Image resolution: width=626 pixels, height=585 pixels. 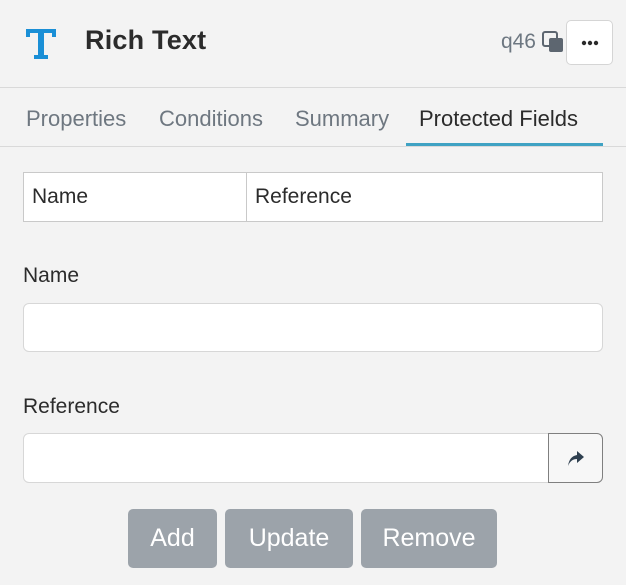 I want to click on ellipsis-icon, so click(x=589, y=42).